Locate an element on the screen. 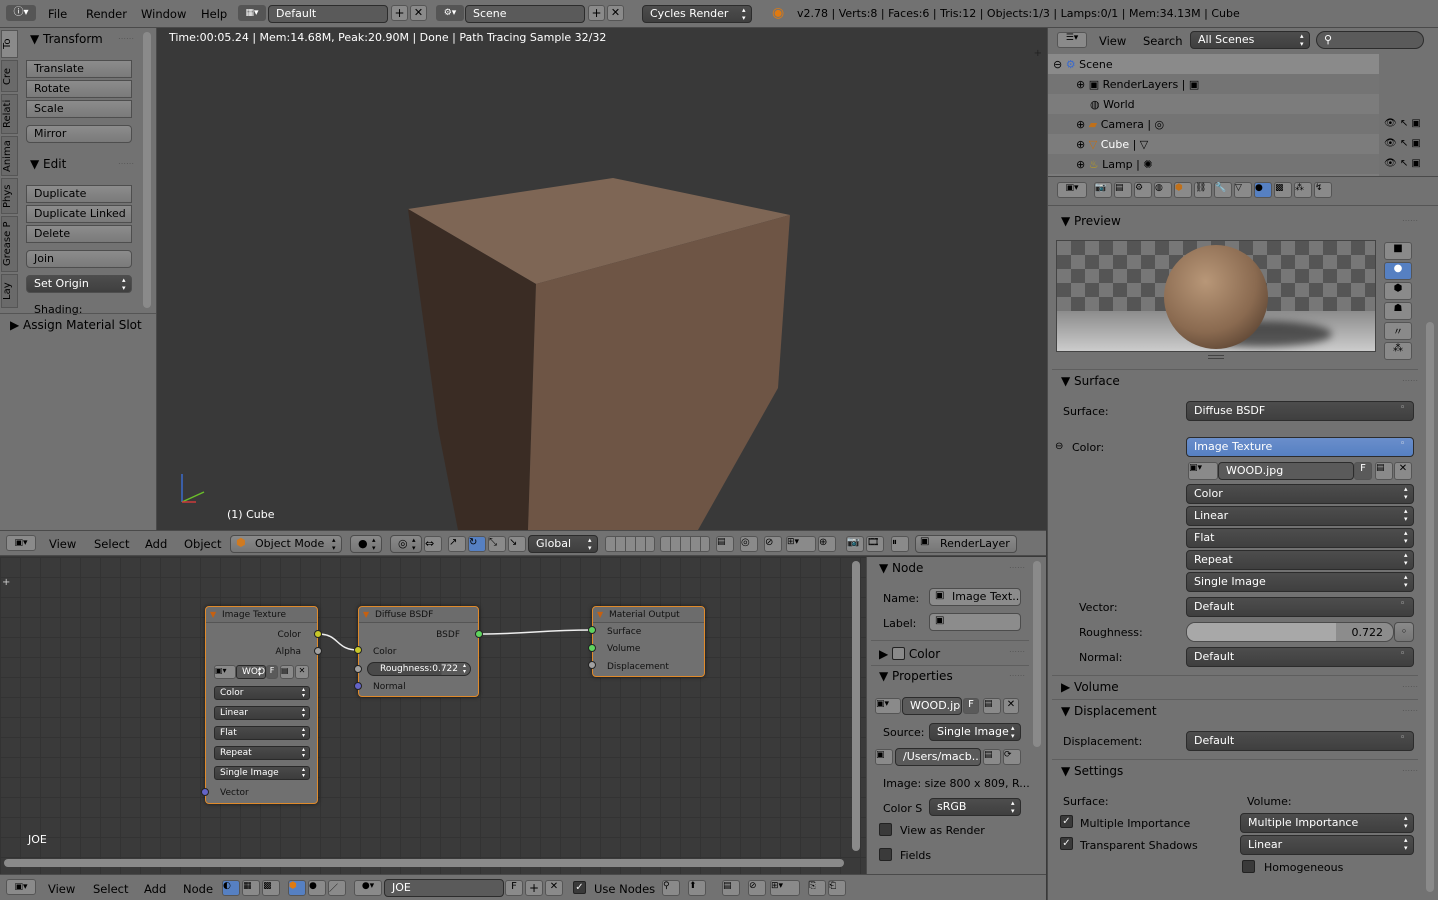 This screenshot has height=900, width=1438. node-add-menu: Add is located at coordinates (155, 889).